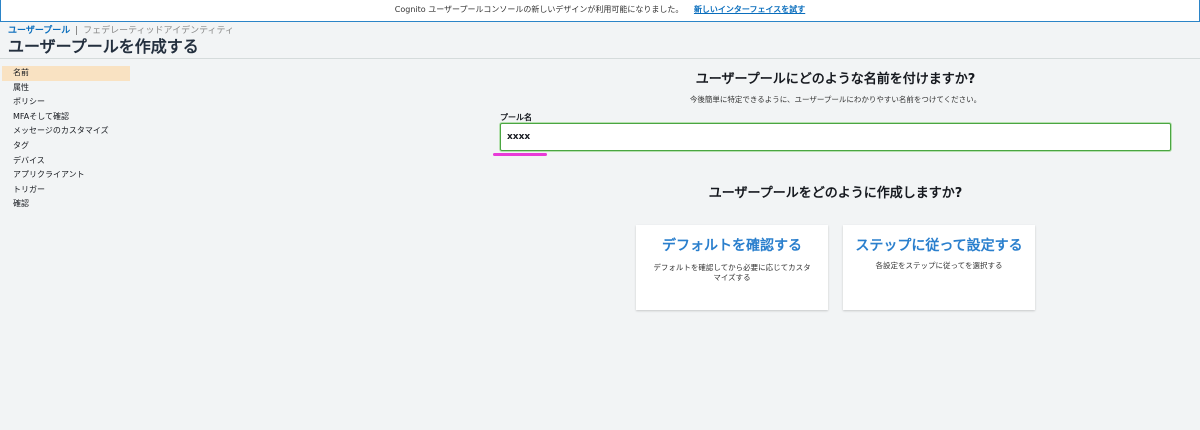 The image size is (1200, 430). Describe the element at coordinates (732, 272) in the screenshot. I see `review-defaults-desc: デフォルトを確認してから必要に応じてカスタマイズする` at that location.